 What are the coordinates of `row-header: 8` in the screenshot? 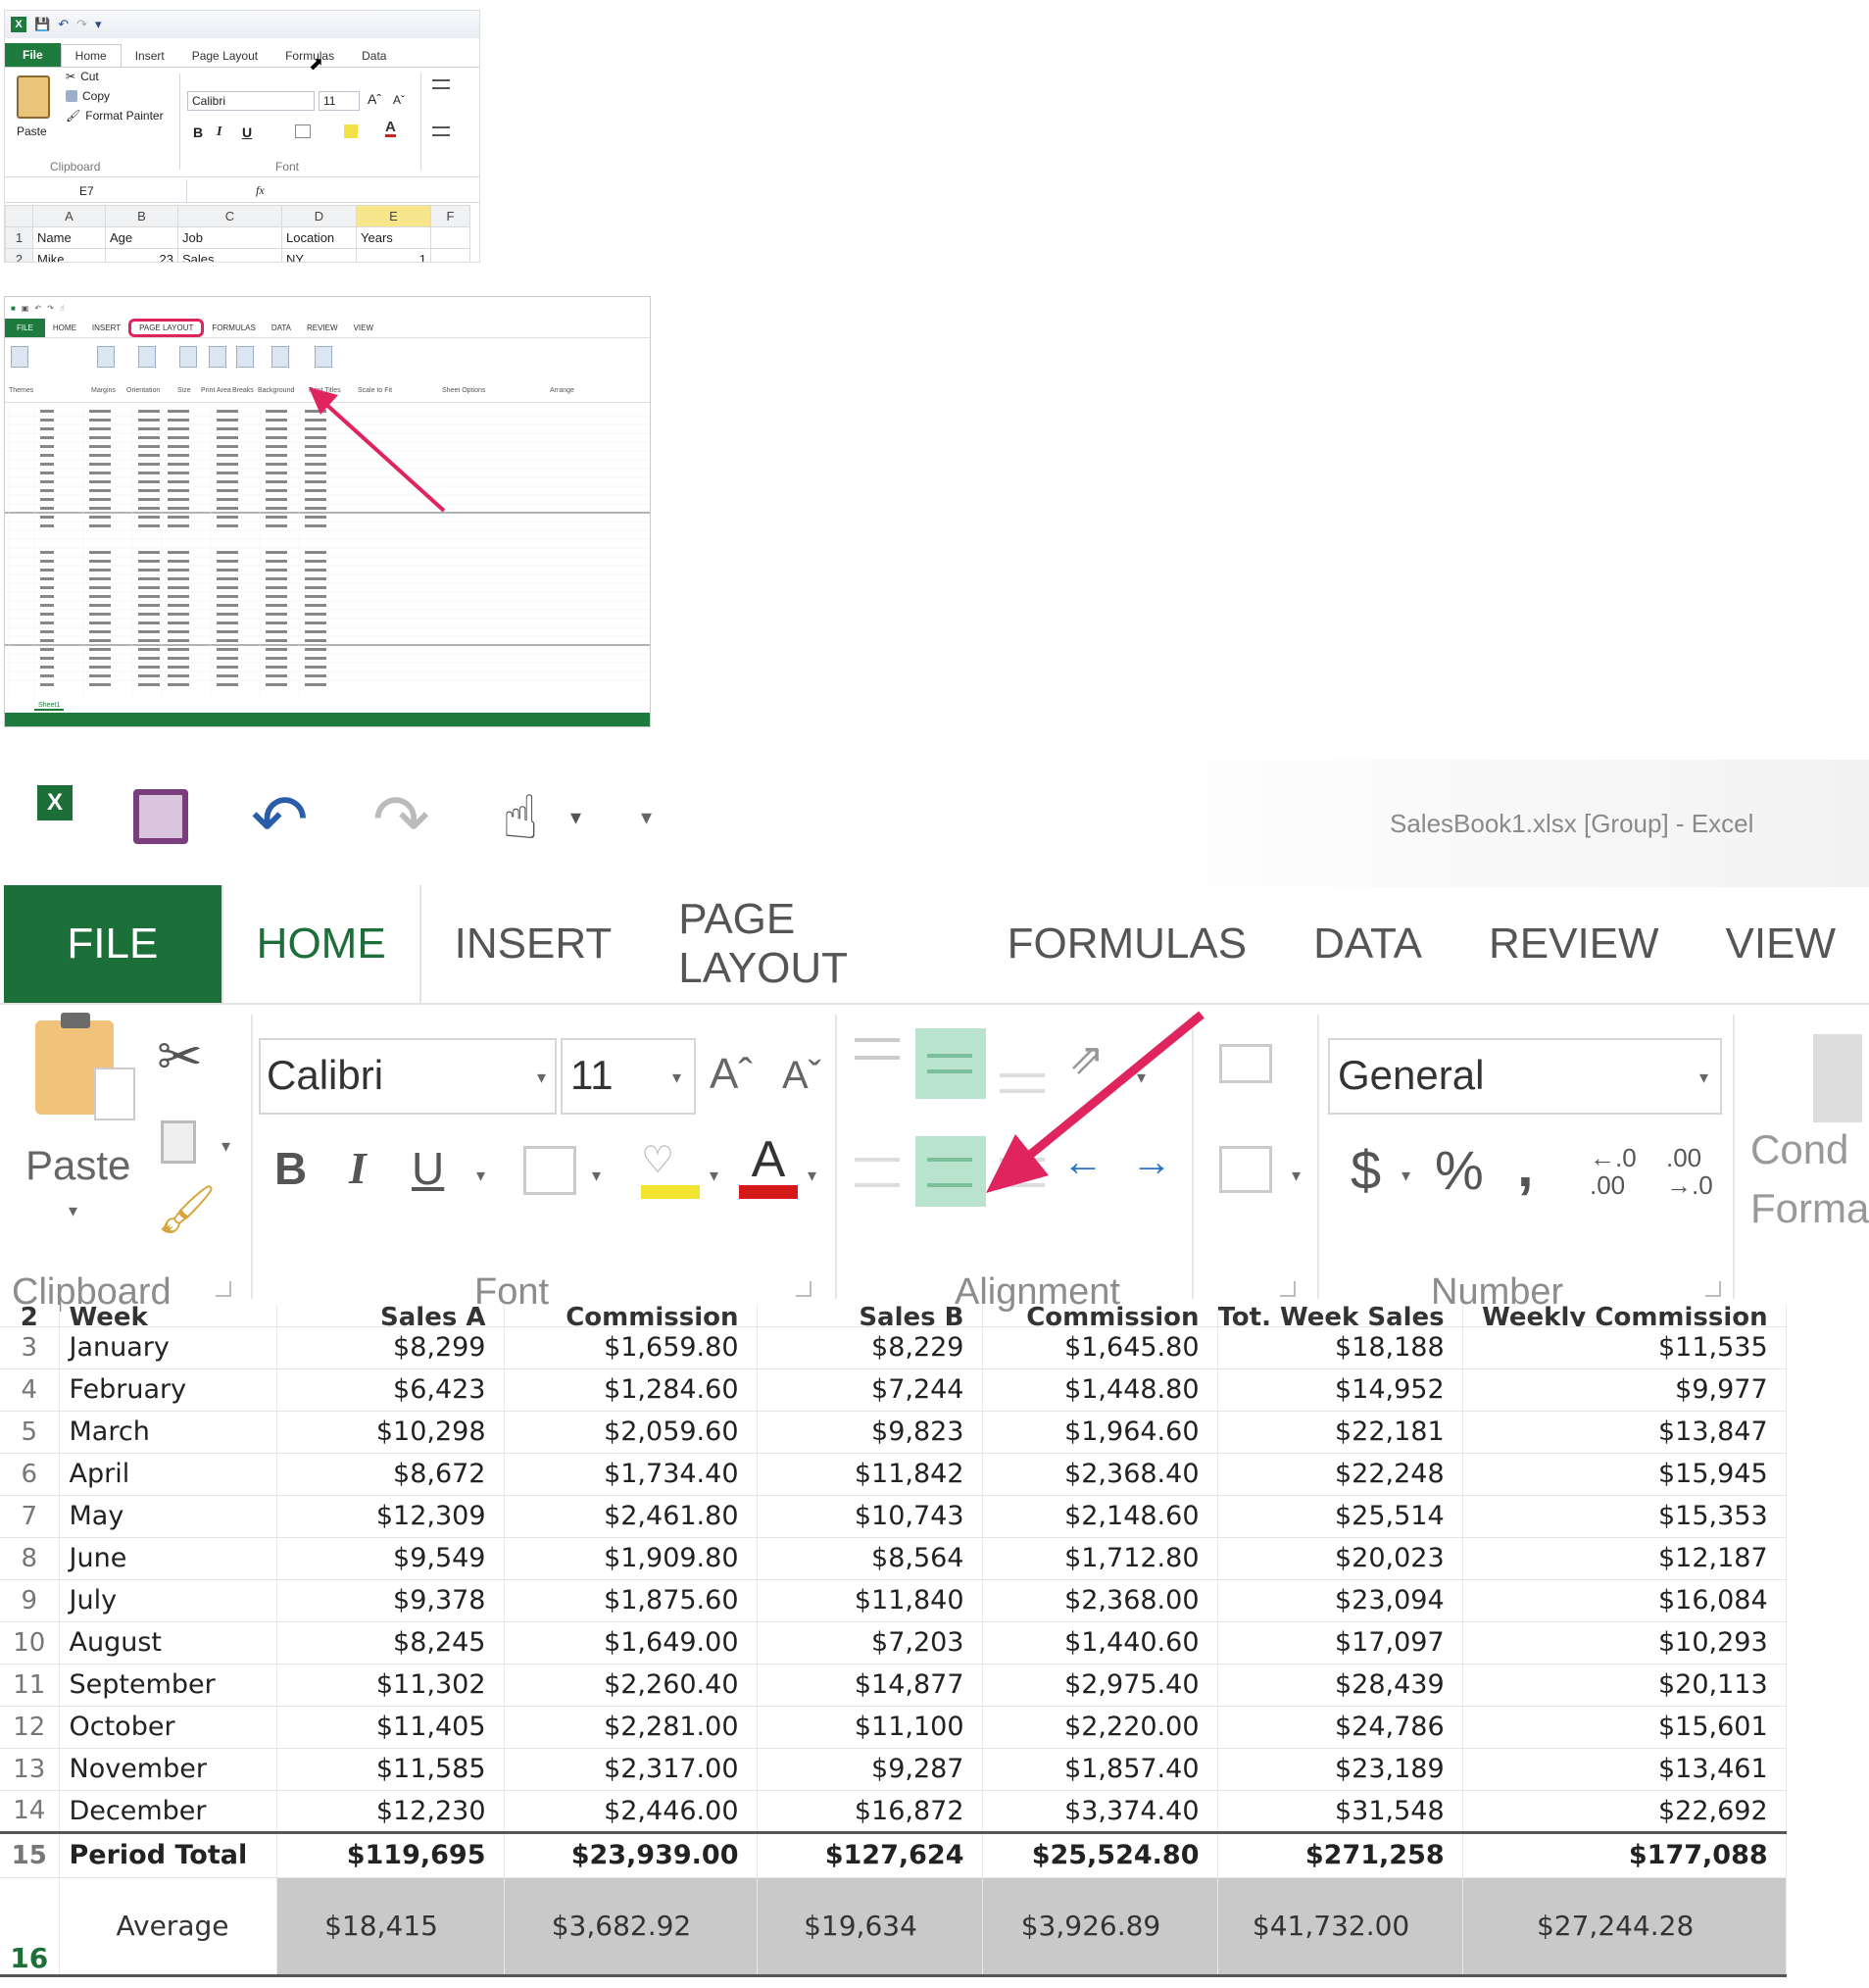 It's located at (30, 1558).